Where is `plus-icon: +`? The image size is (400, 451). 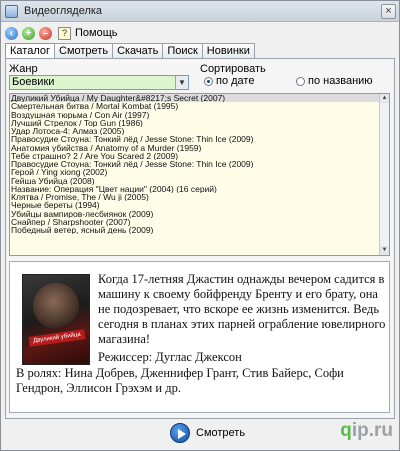 plus-icon: + is located at coordinates (28, 33).